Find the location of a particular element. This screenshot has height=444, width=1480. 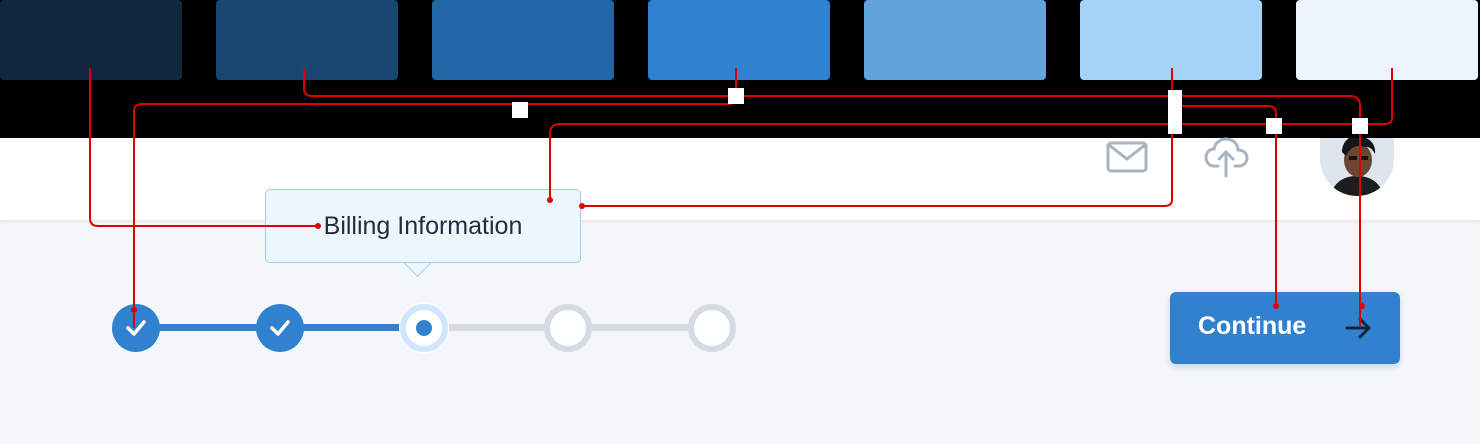

current-step-dot is located at coordinates (424, 328).